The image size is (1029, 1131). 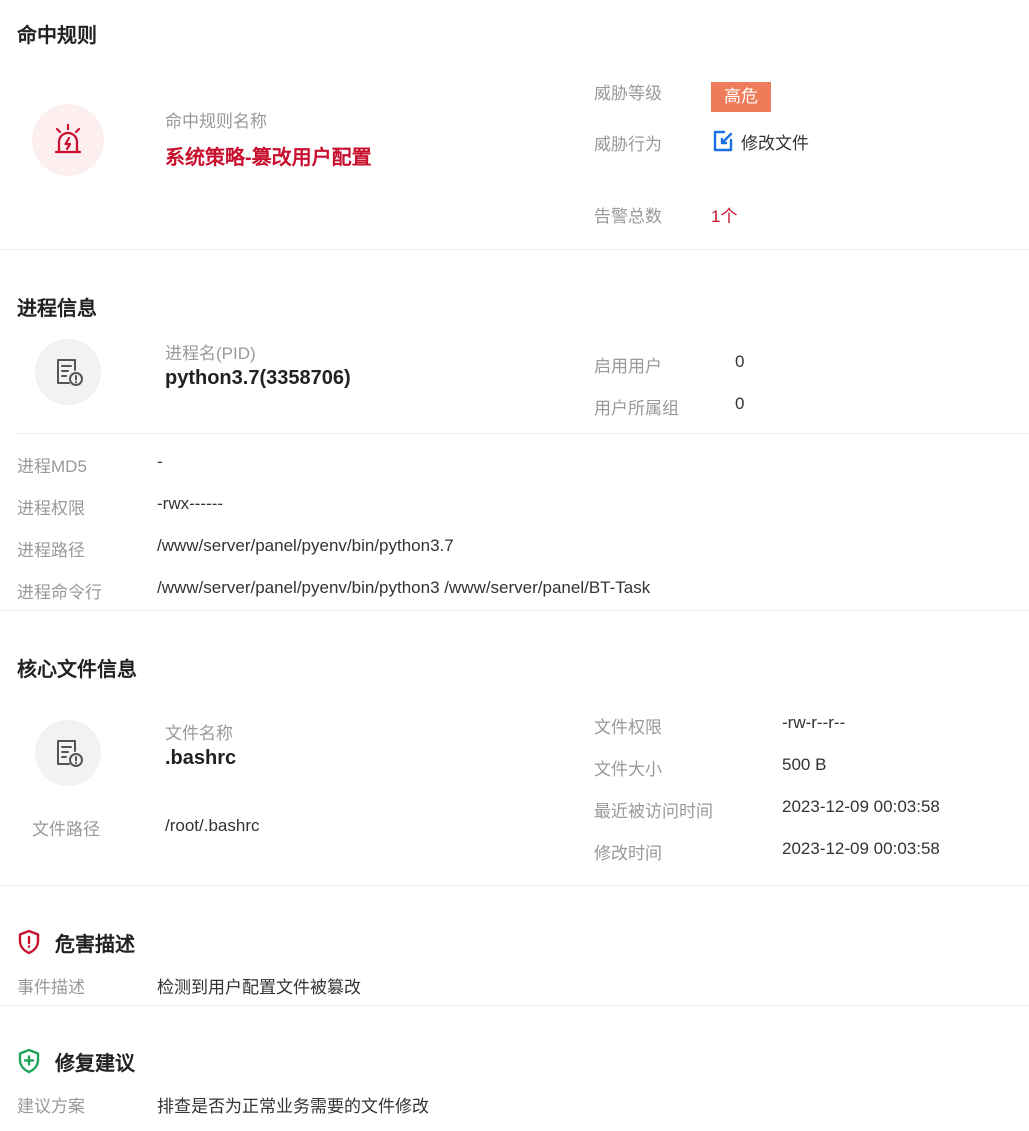 What do you see at coordinates (77, 670) in the screenshot?
I see `file-section-title: 核心文件信息` at bounding box center [77, 670].